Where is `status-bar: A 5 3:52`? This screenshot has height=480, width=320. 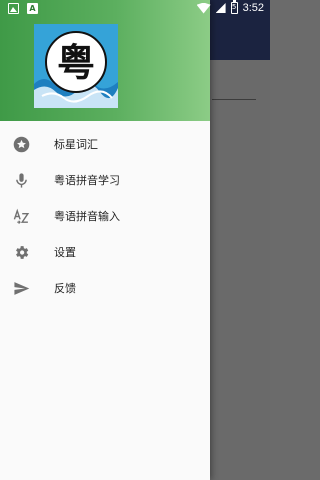
status-bar: A 5 3:52 is located at coordinates (135, 9).